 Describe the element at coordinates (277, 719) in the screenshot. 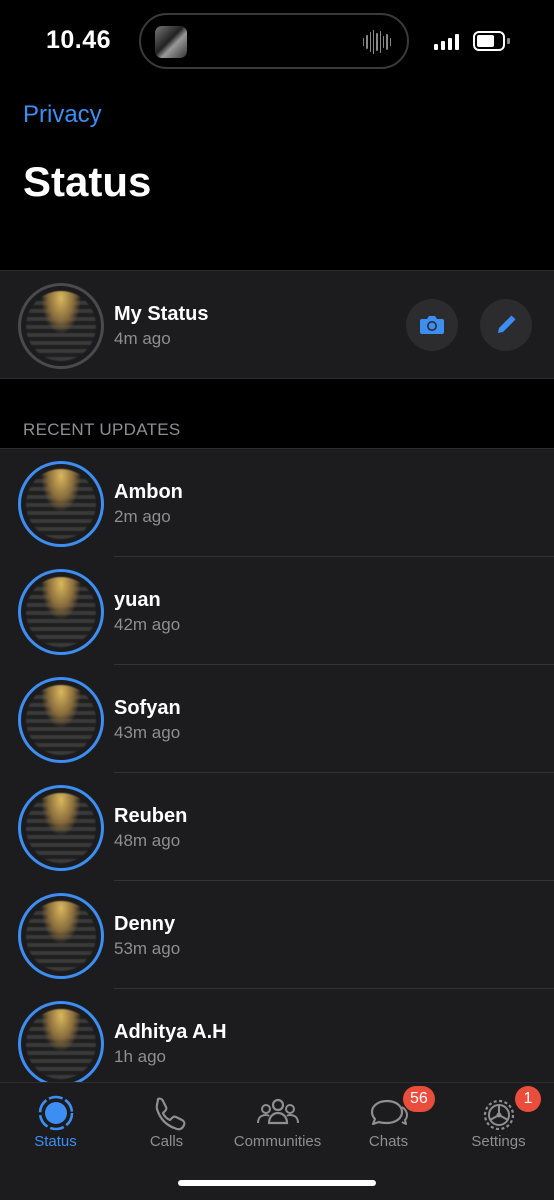

I see `list-item: Sofyan 43m ago` at that location.